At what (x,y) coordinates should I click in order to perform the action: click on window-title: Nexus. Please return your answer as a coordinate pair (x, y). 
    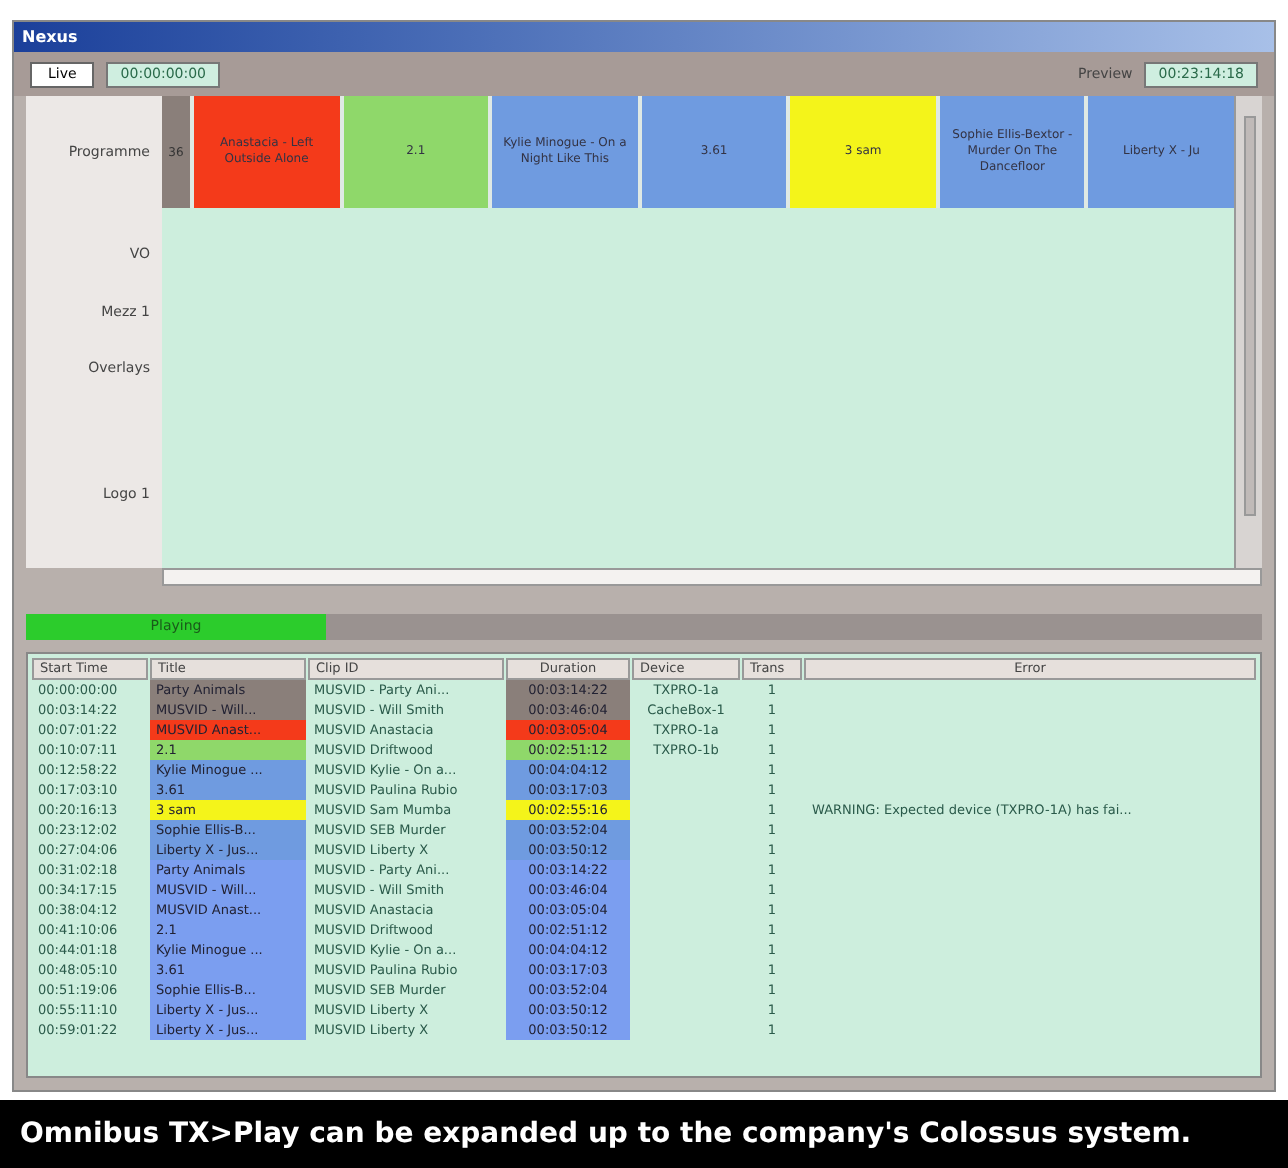
    Looking at the image, I should click on (50, 37).